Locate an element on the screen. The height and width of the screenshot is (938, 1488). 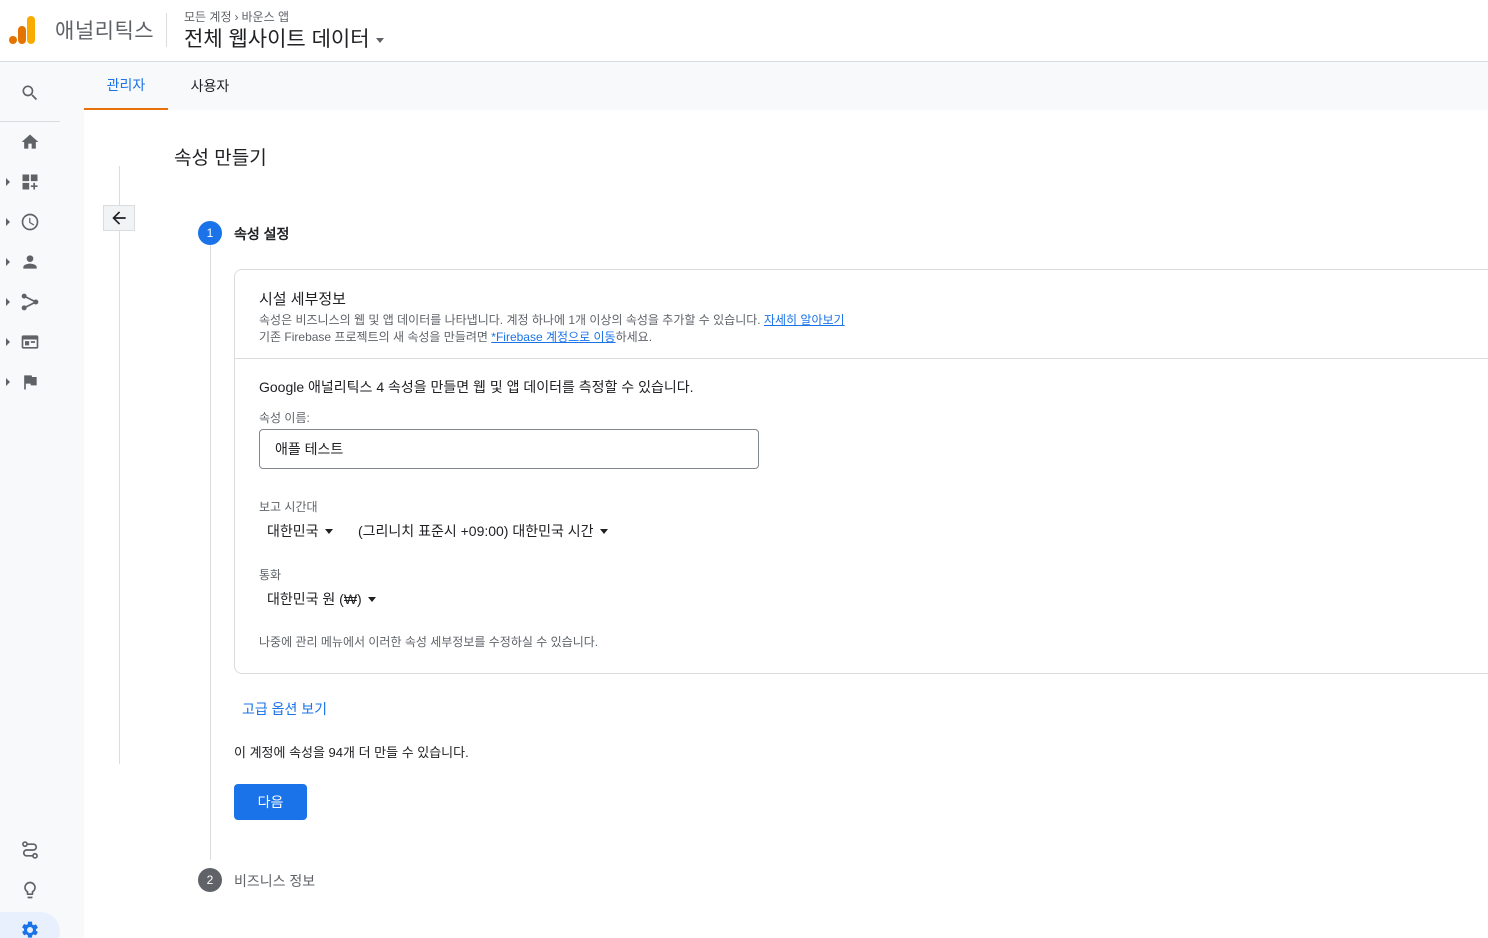
step-2-number: 2 is located at coordinates (210, 880).